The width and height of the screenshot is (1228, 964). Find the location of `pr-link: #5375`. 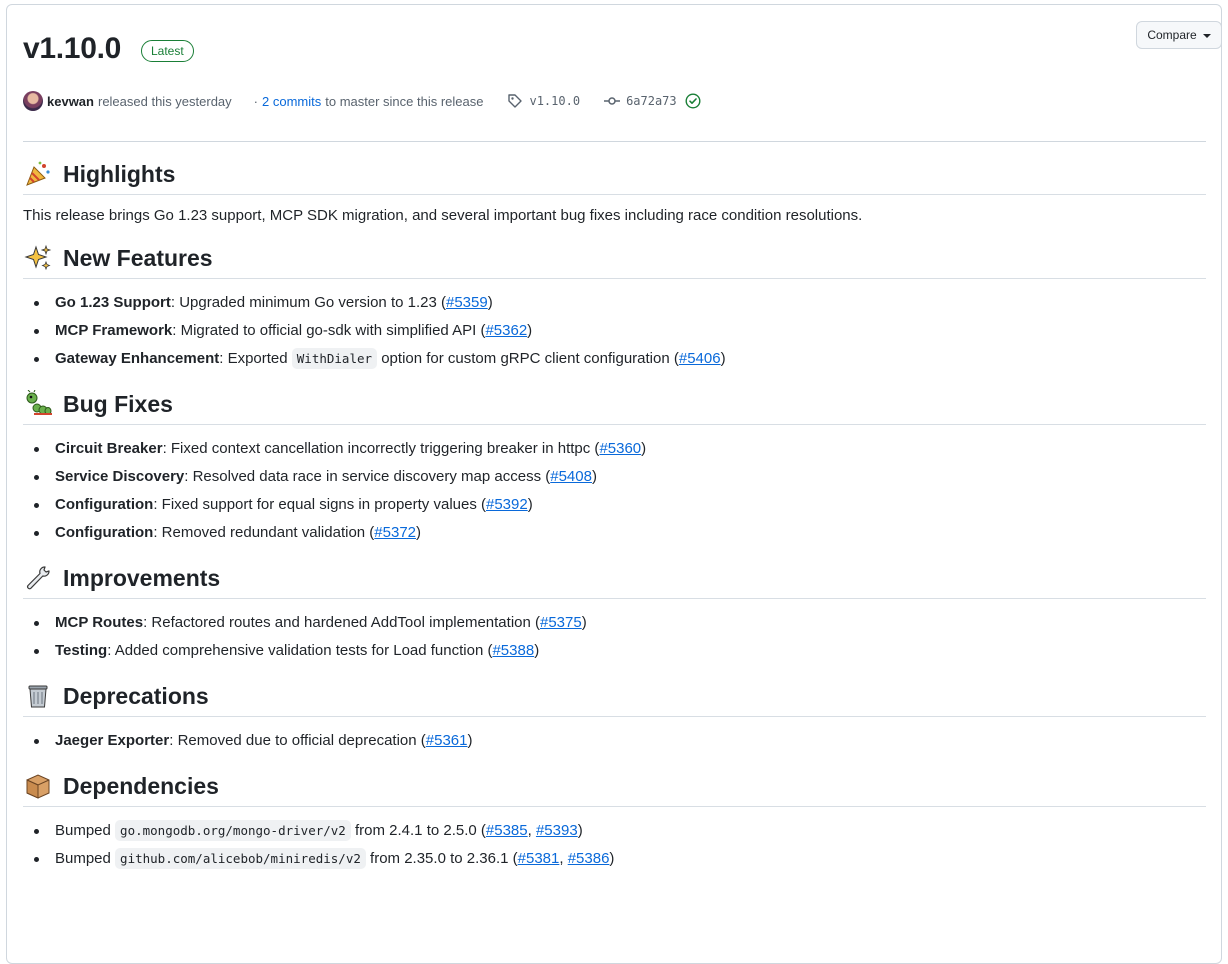

pr-link: #5375 is located at coordinates (561, 622).